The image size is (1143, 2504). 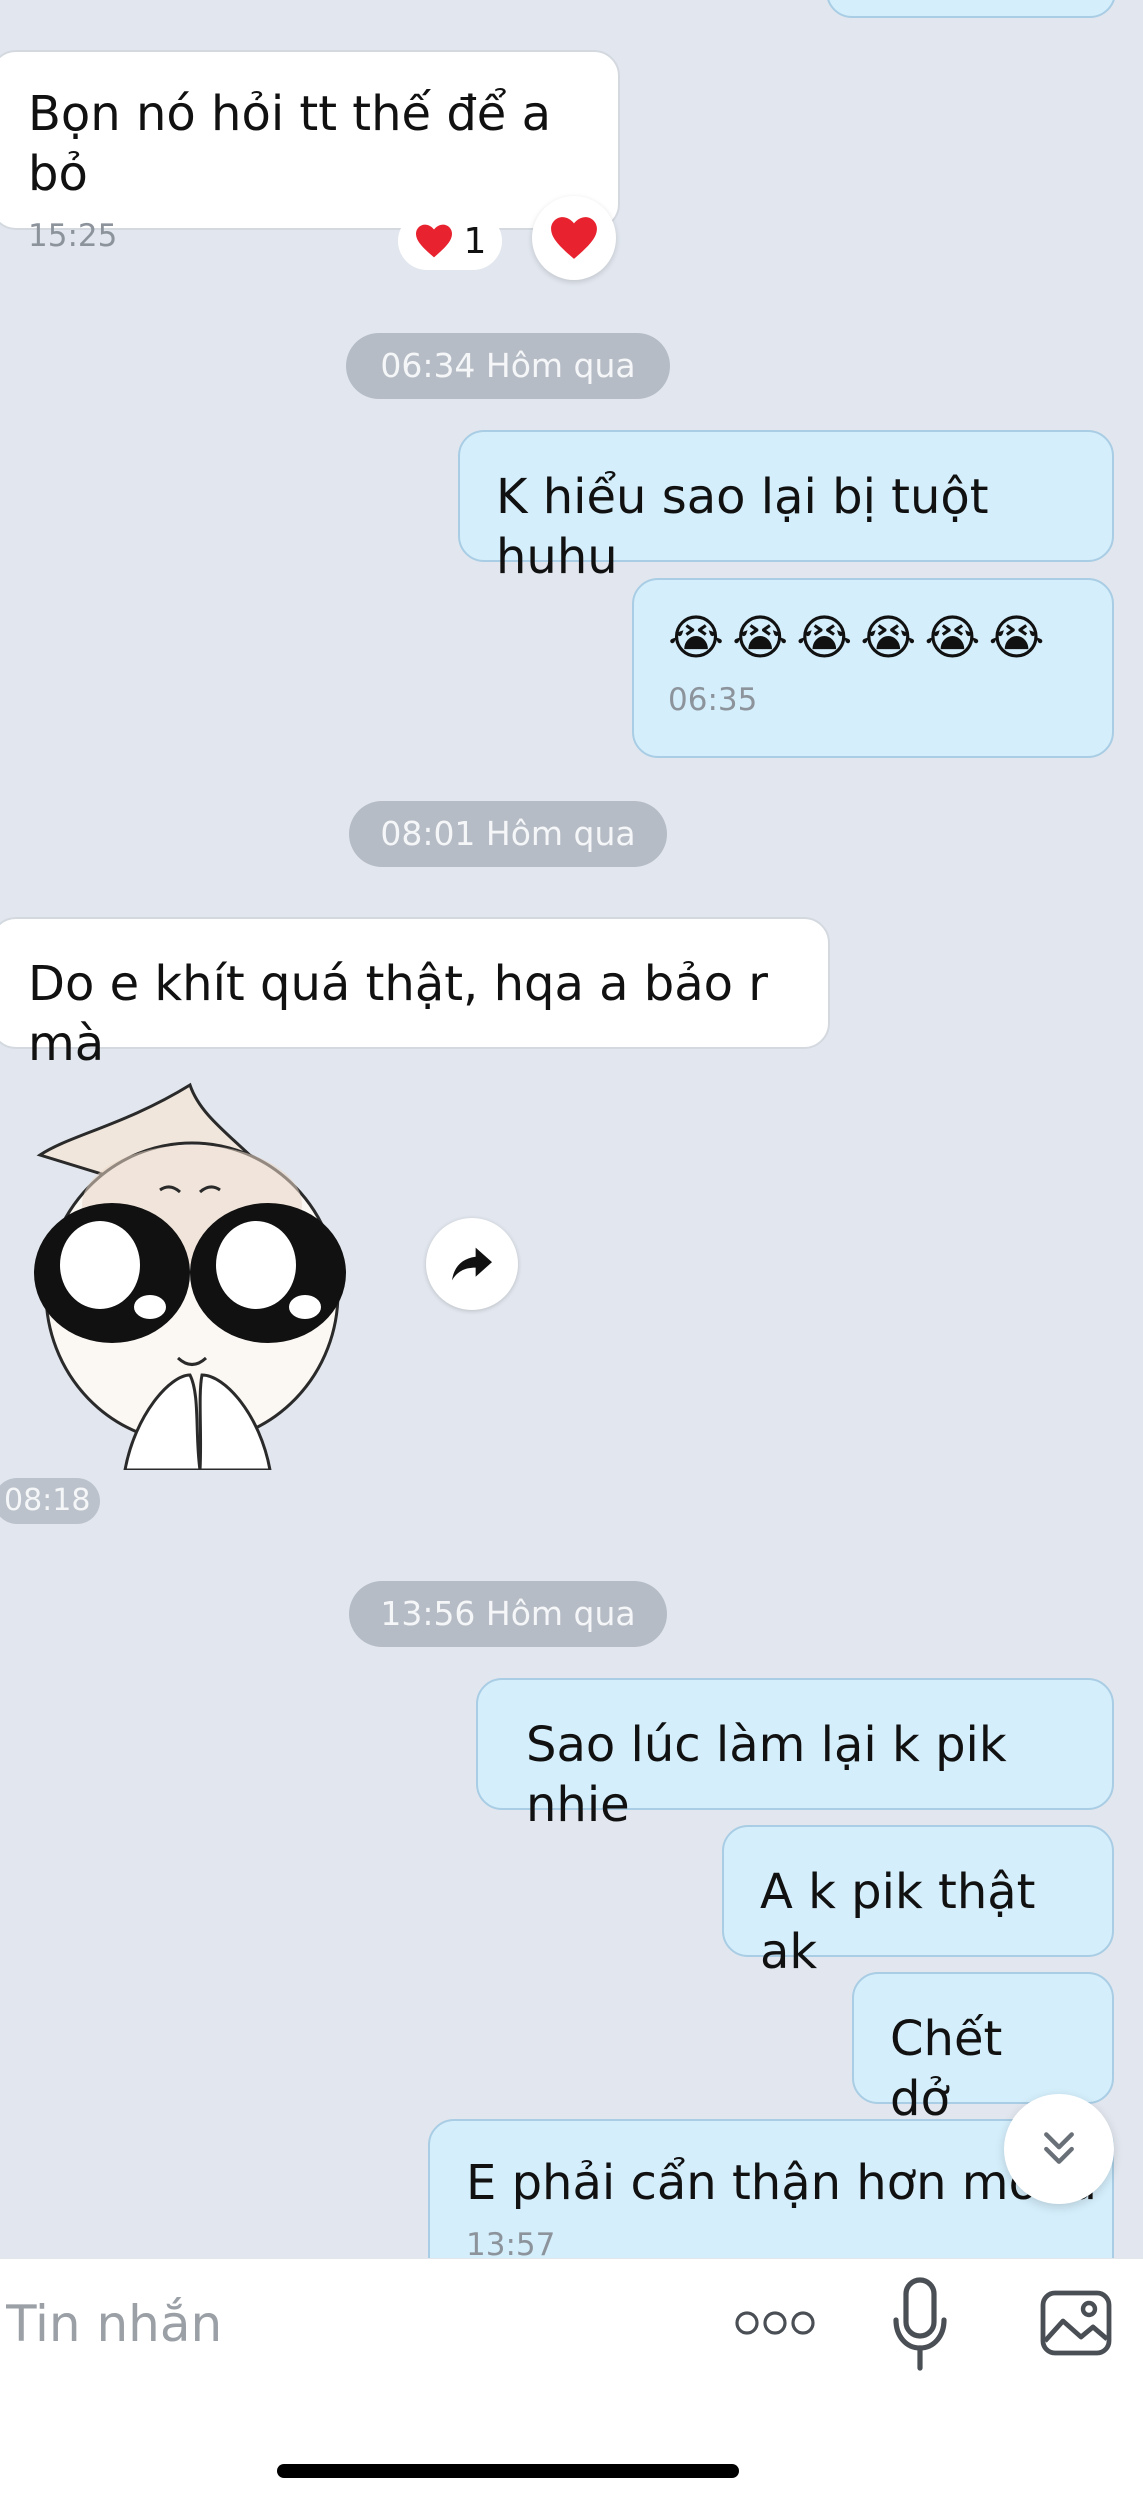 I want to click on message-outgoing: Sao lúc làm lại k pik nhie, so click(x=795, y=1755).